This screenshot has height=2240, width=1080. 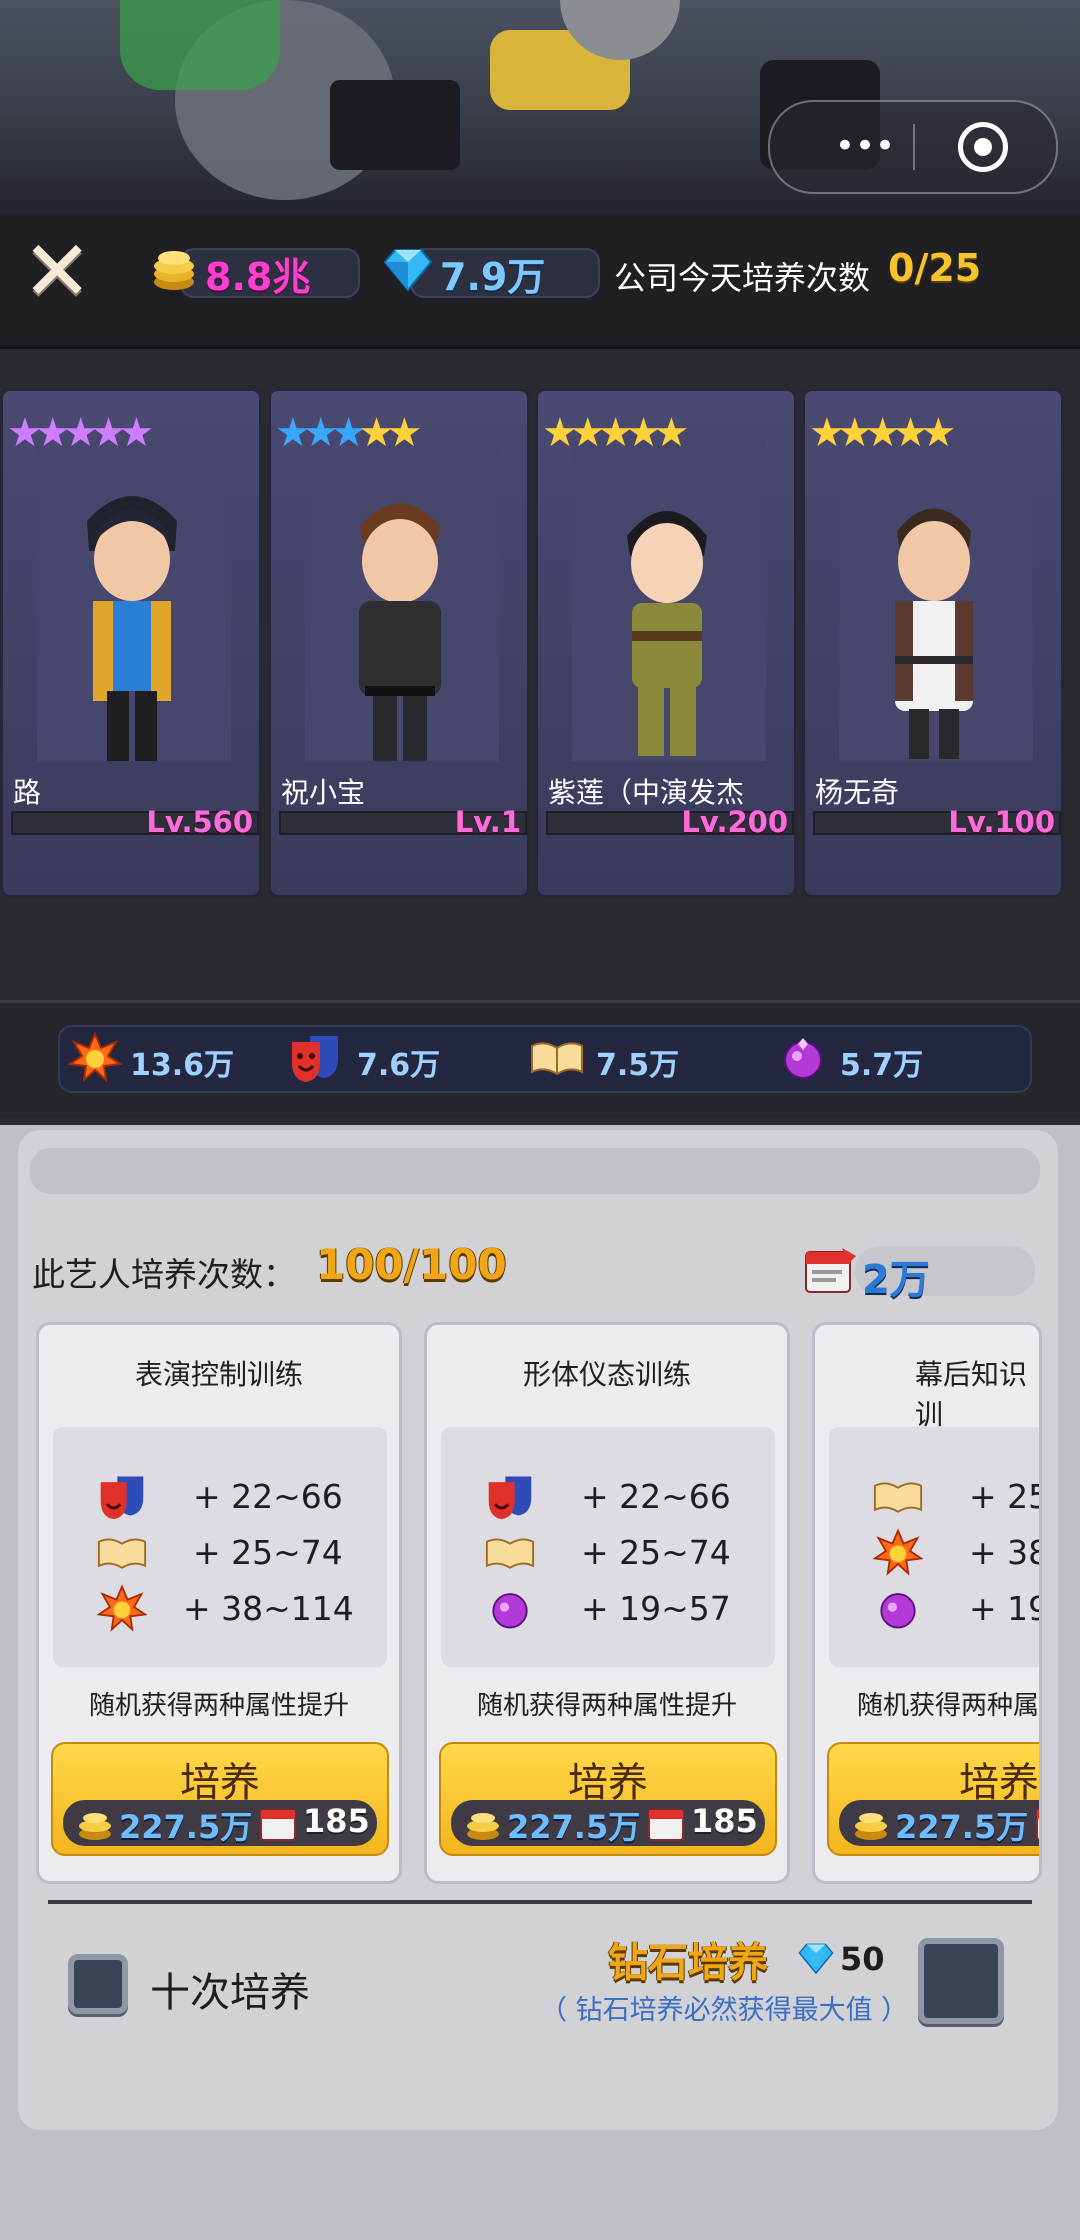 I want to click on diamond-amount: 7.9万, so click(x=493, y=277).